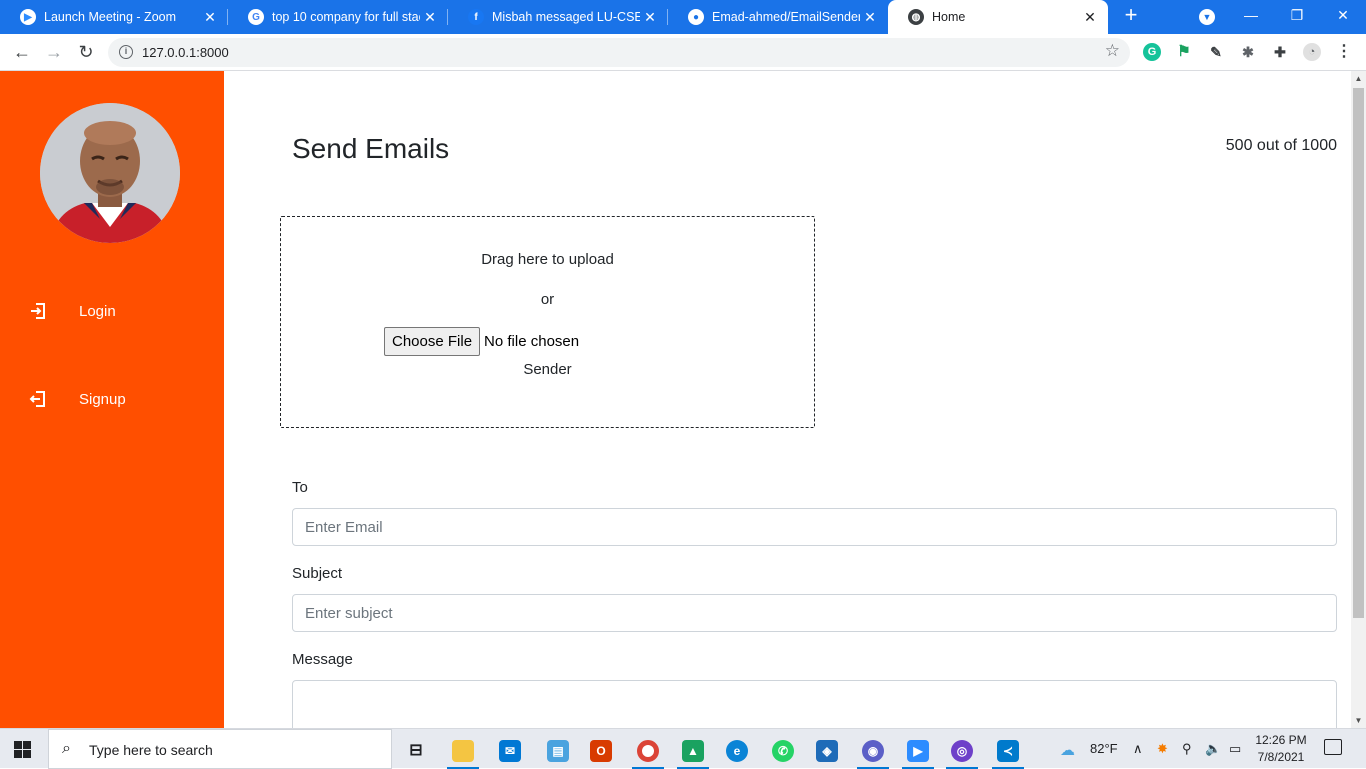  I want to click on close-window-button: ✕, so click(1343, 16).